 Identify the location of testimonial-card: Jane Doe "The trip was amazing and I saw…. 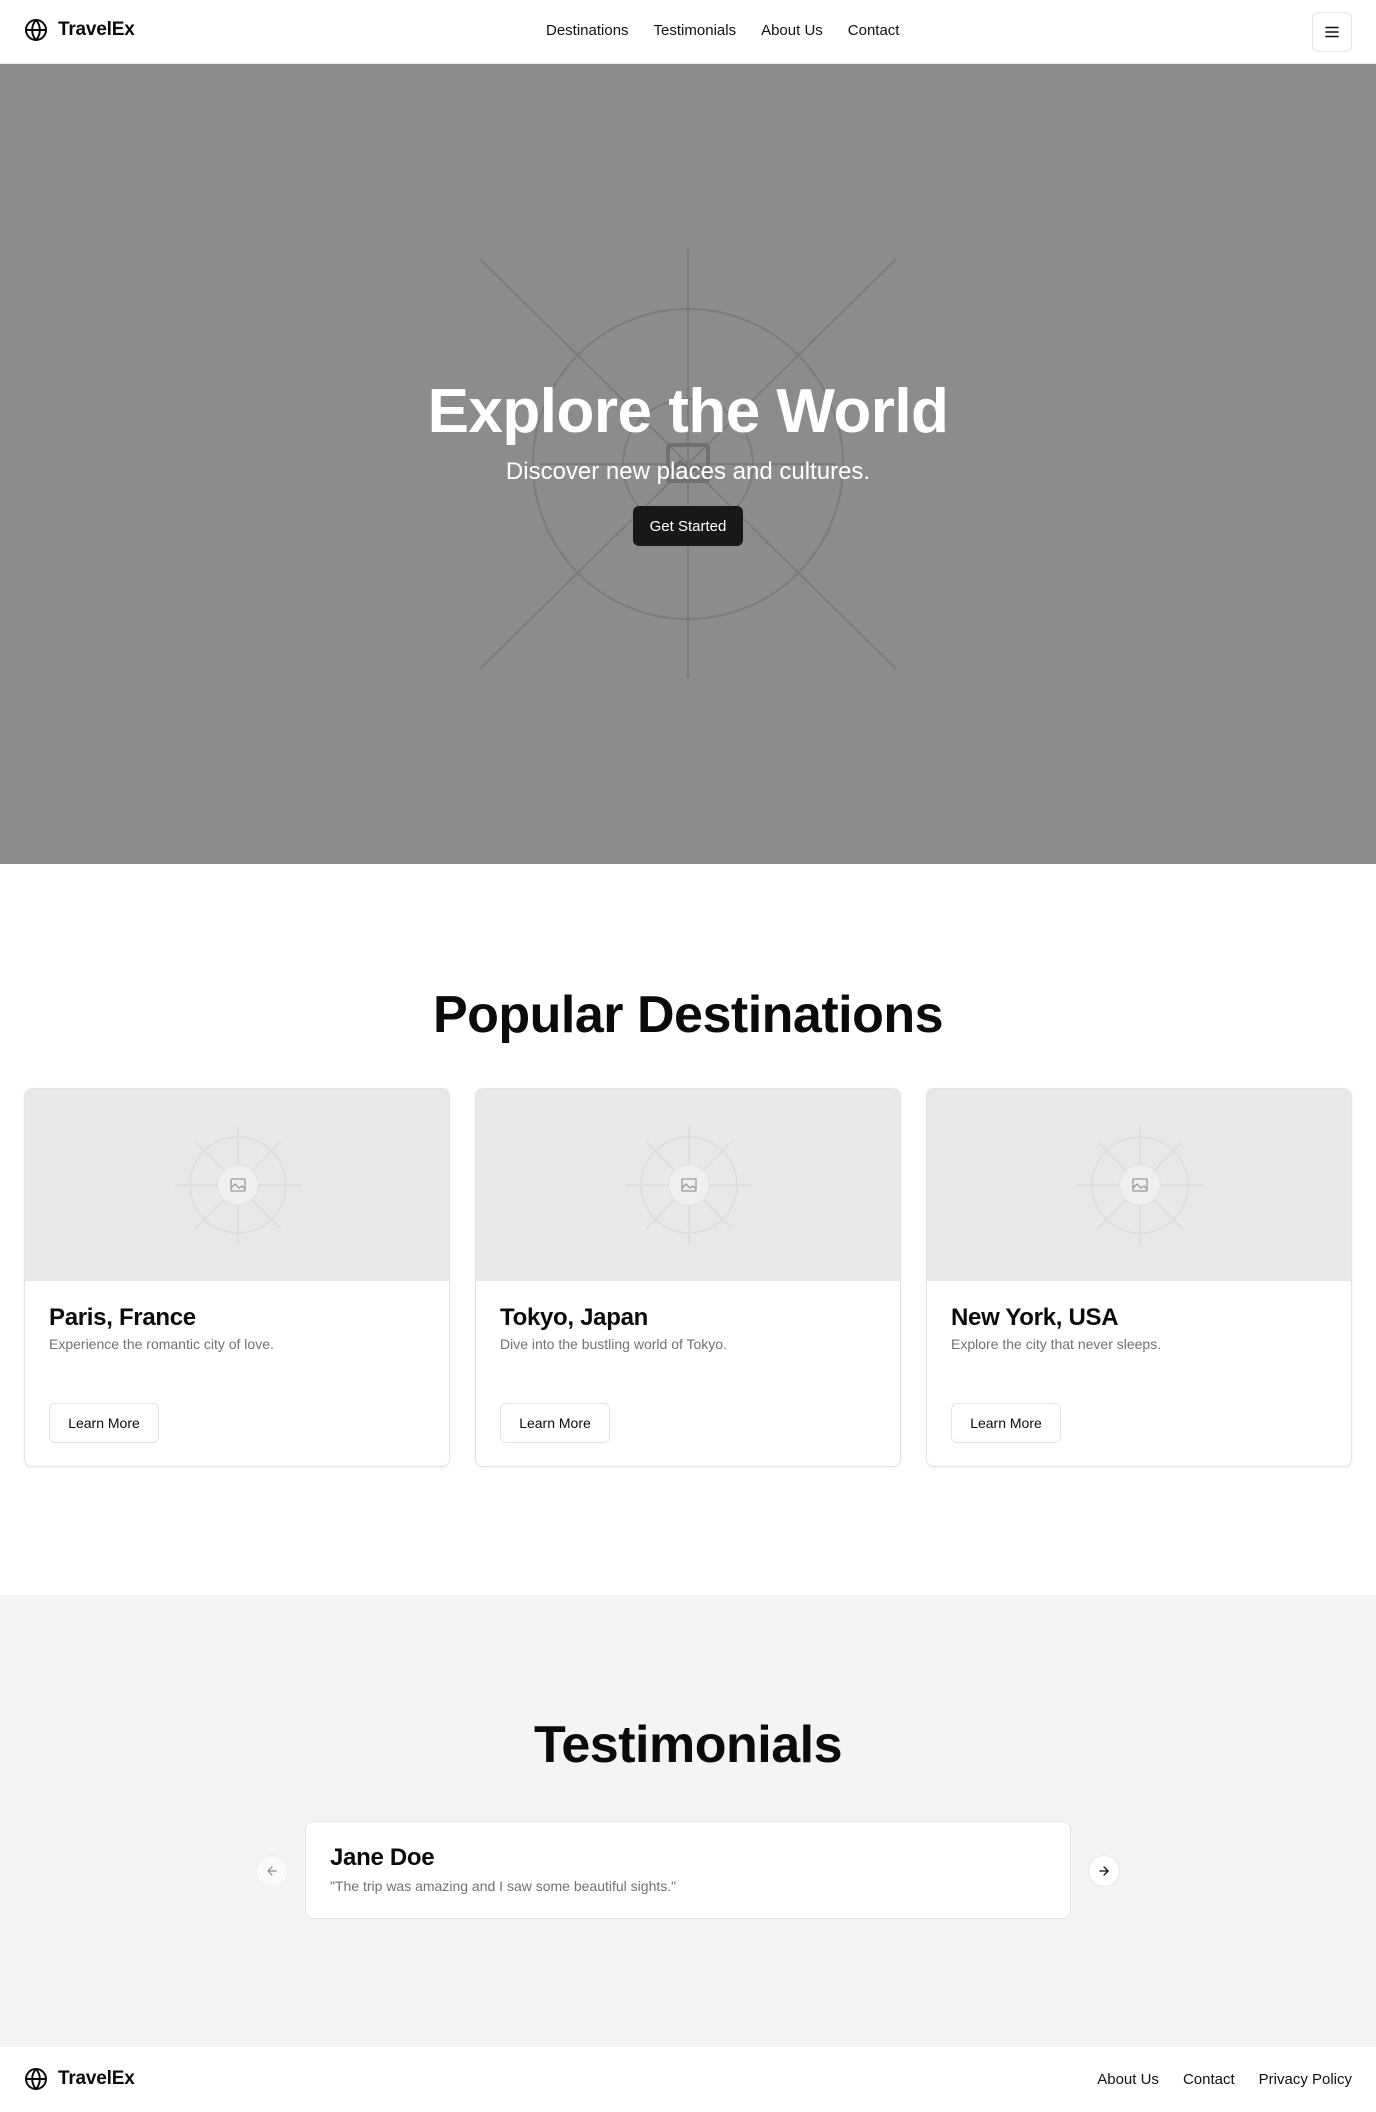
(688, 1870).